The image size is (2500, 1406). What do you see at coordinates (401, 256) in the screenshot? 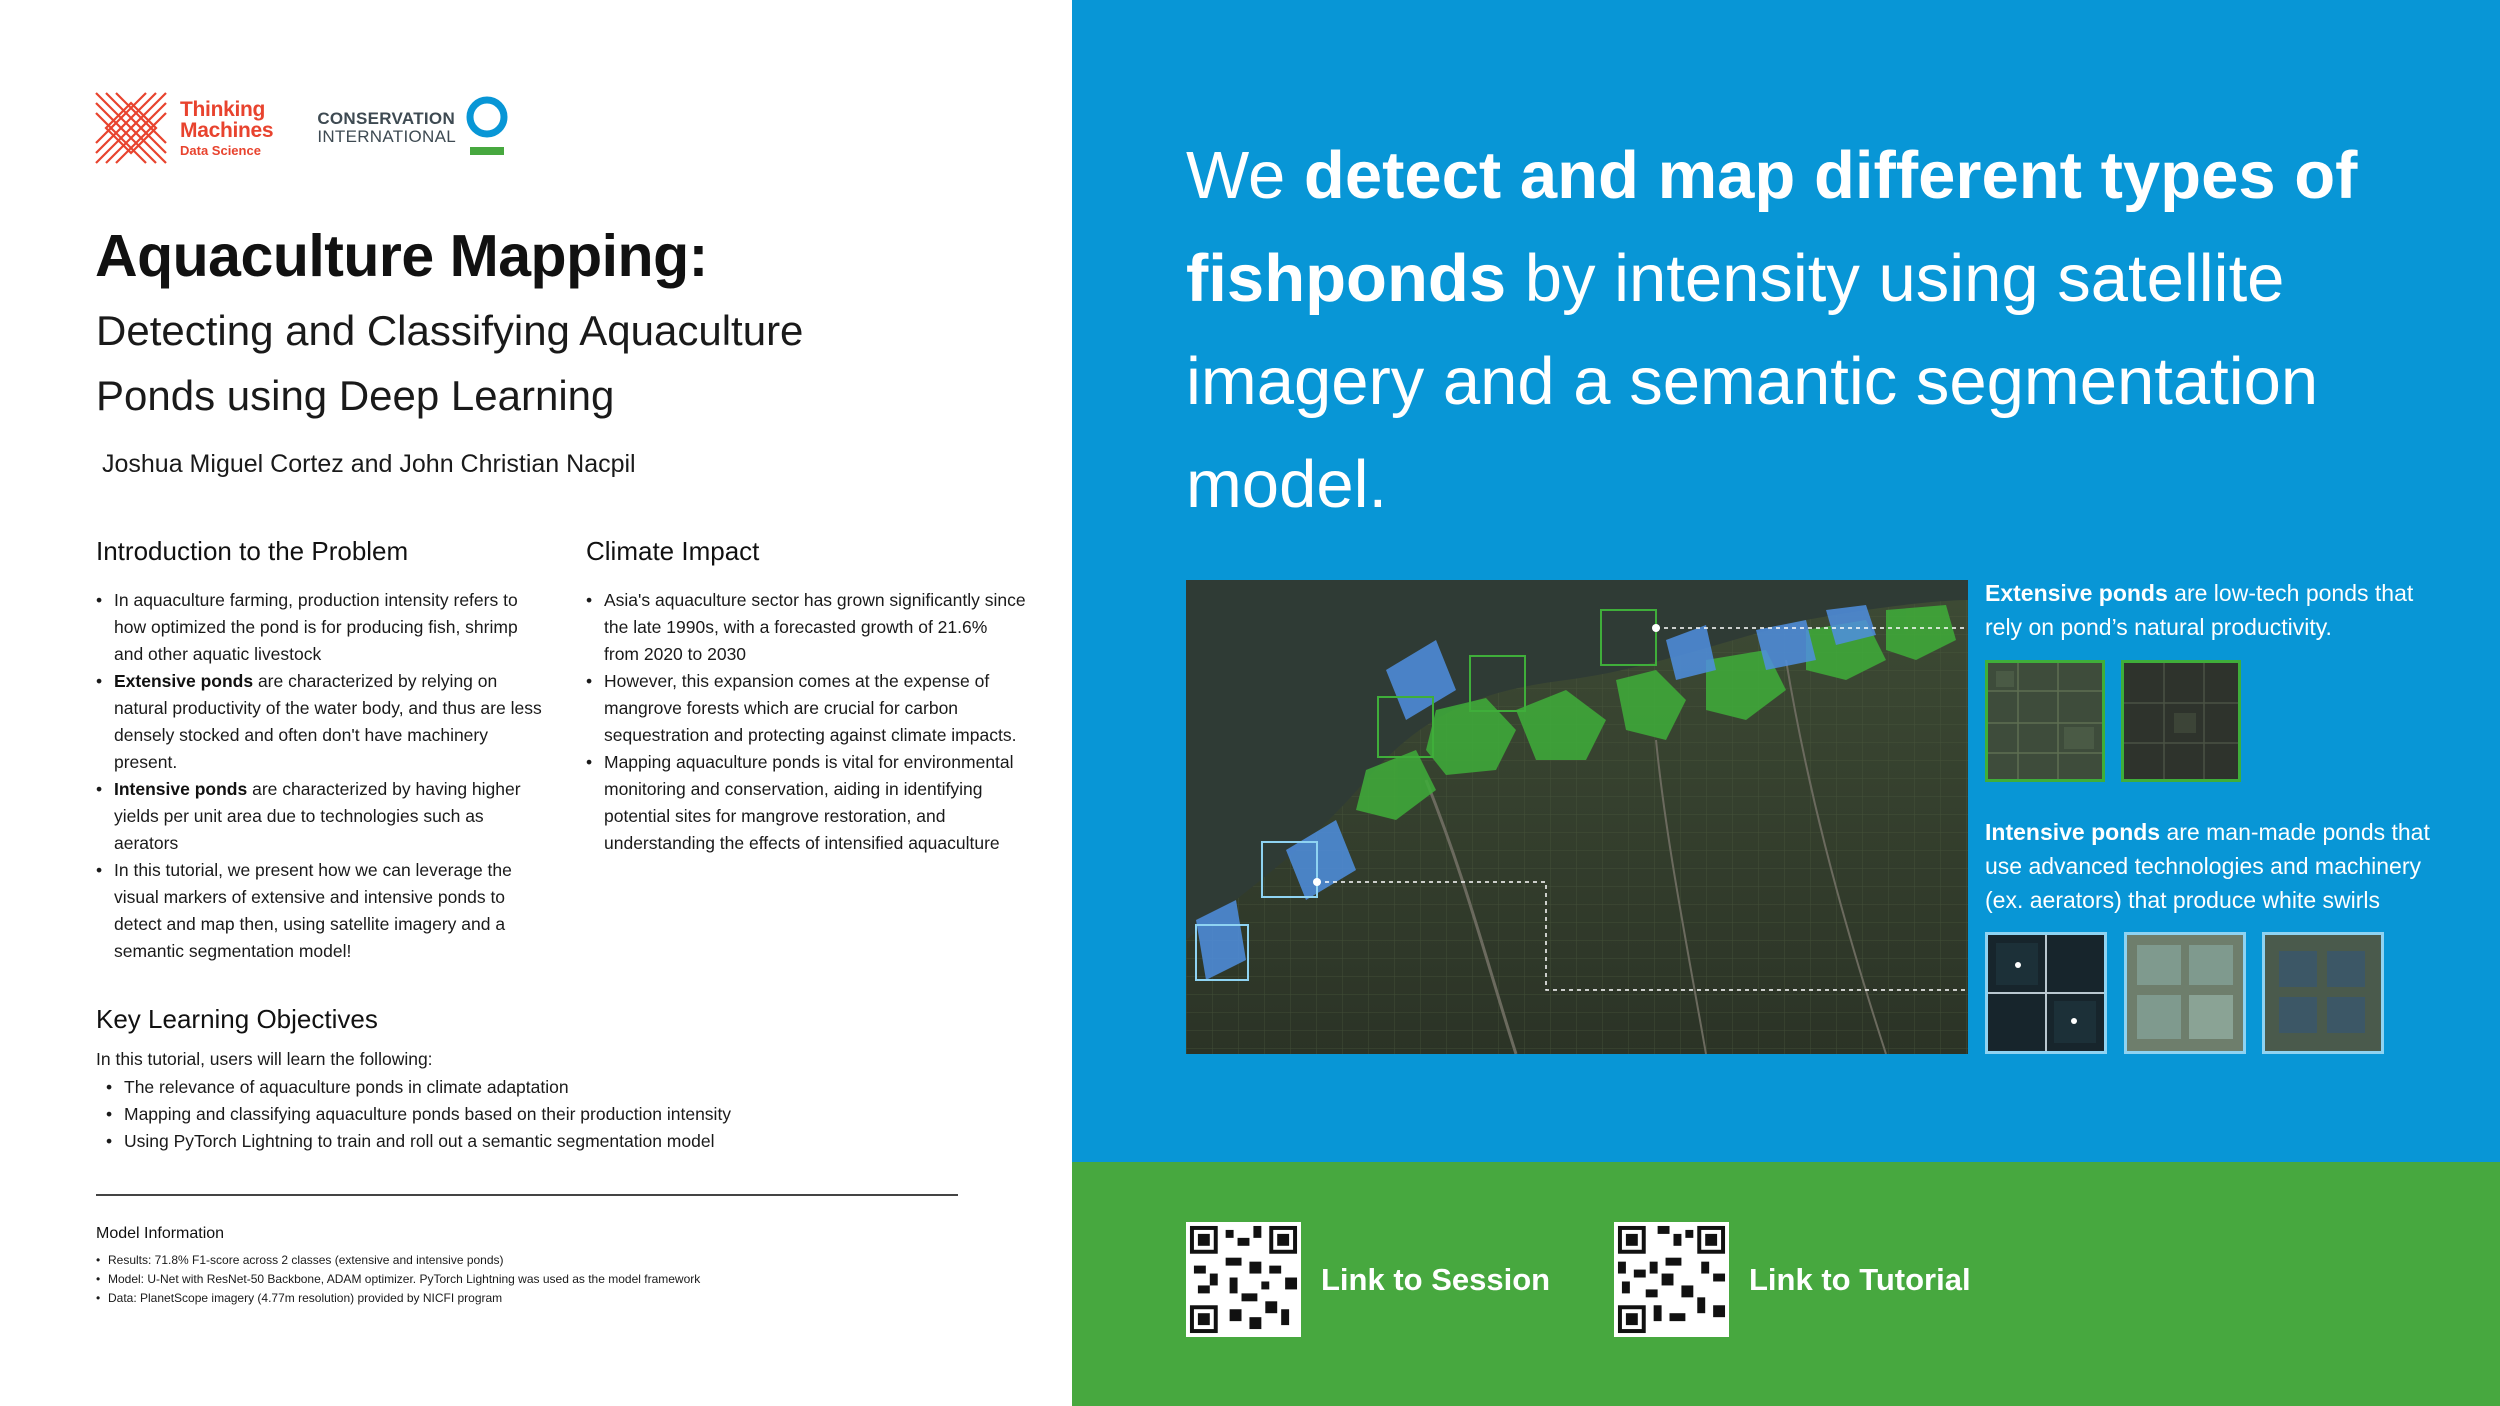
I see `poster-title: Aquaculture Mapping:` at bounding box center [401, 256].